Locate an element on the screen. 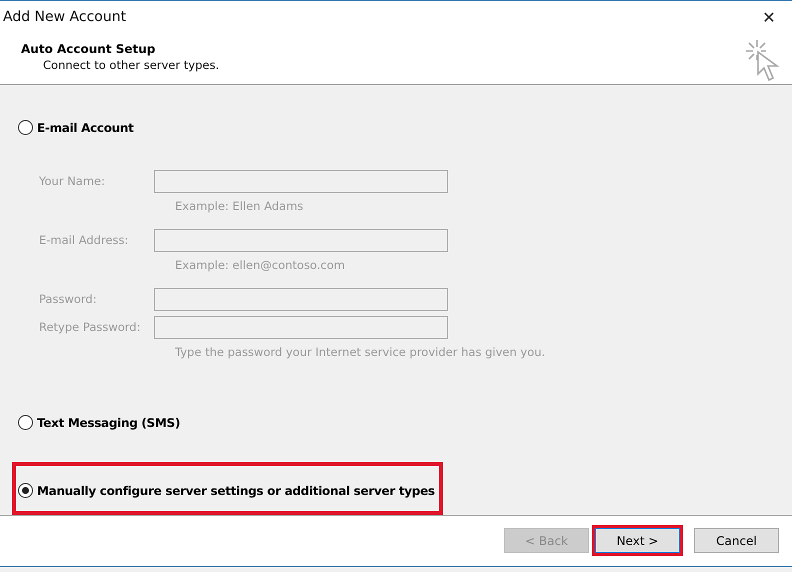  field-label: Your Name: is located at coordinates (72, 181).